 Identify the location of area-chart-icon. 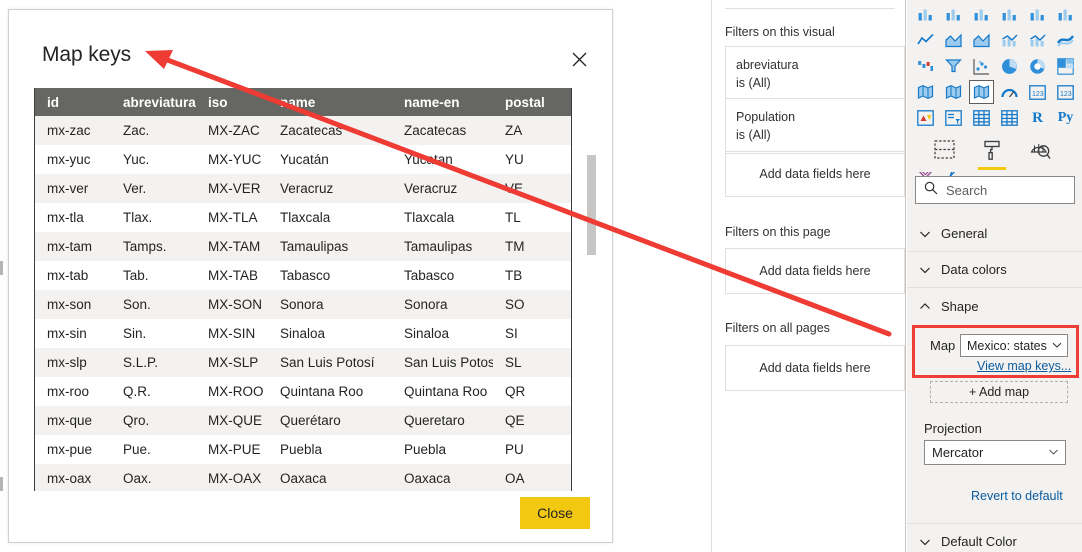
(953, 40).